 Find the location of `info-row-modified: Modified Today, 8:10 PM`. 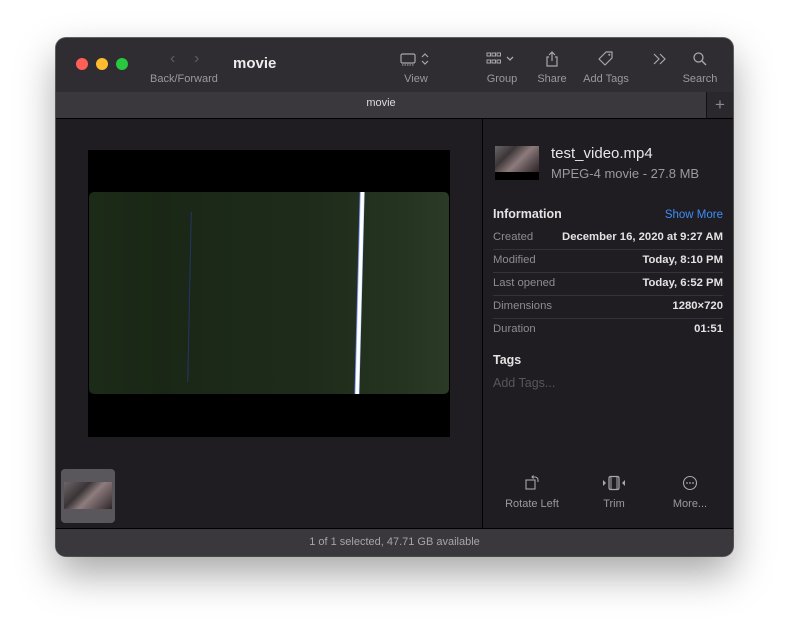

info-row-modified: Modified Today, 8:10 PM is located at coordinates (608, 261).